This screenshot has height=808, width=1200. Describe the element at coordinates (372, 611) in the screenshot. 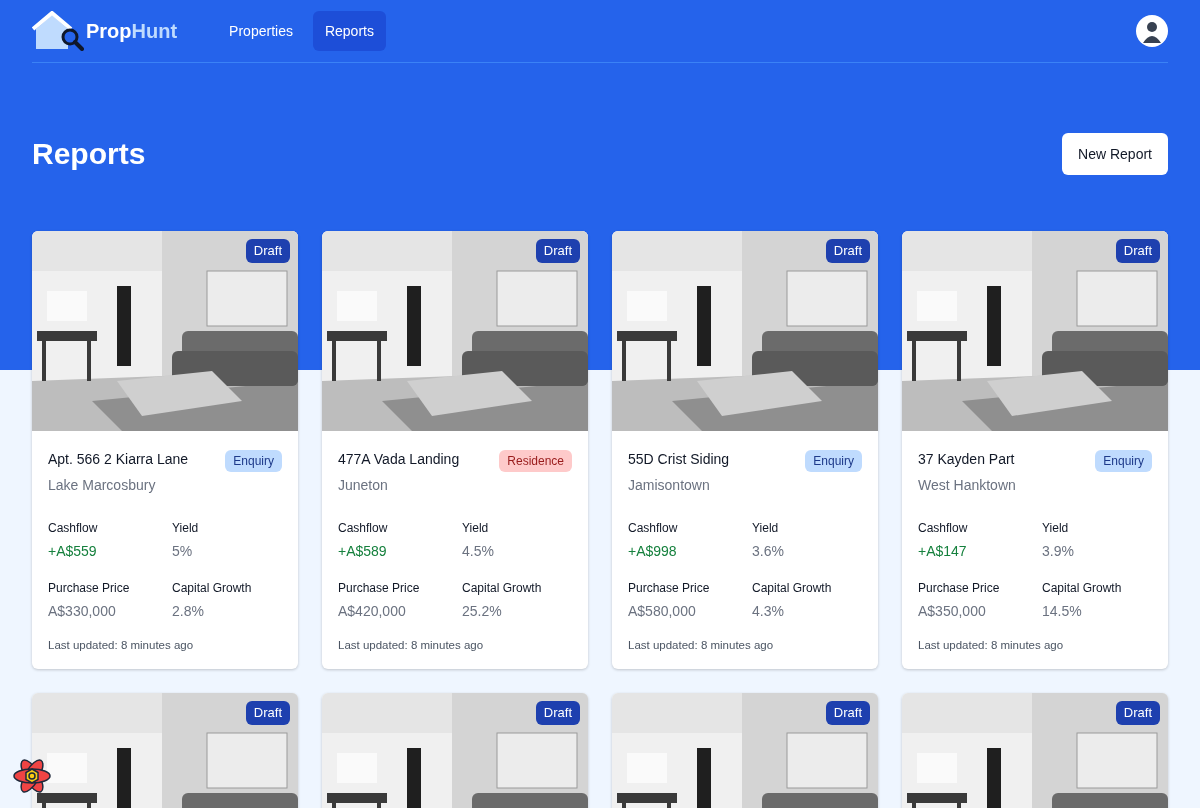

I see `stat-value: A$420,000` at that location.